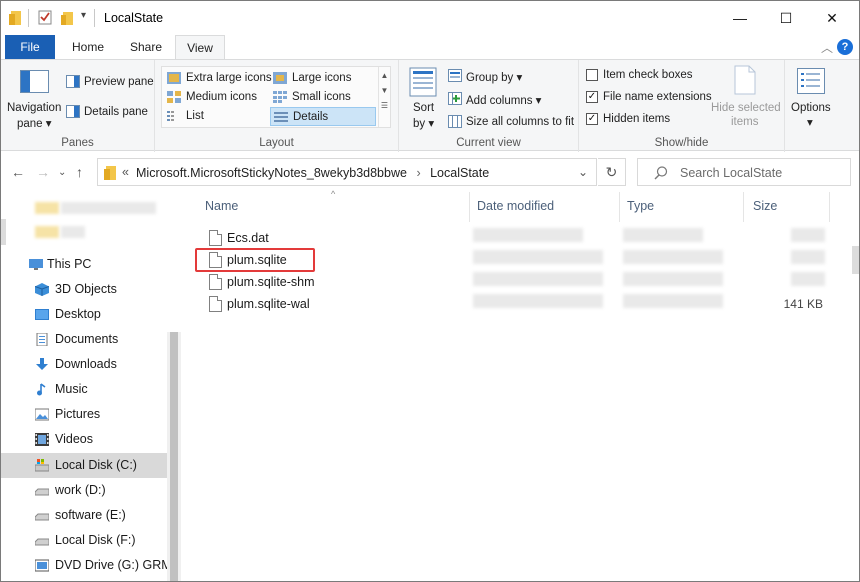 The image size is (860, 582). I want to click on sidebar-item-software-e: software (E:), so click(84, 515).